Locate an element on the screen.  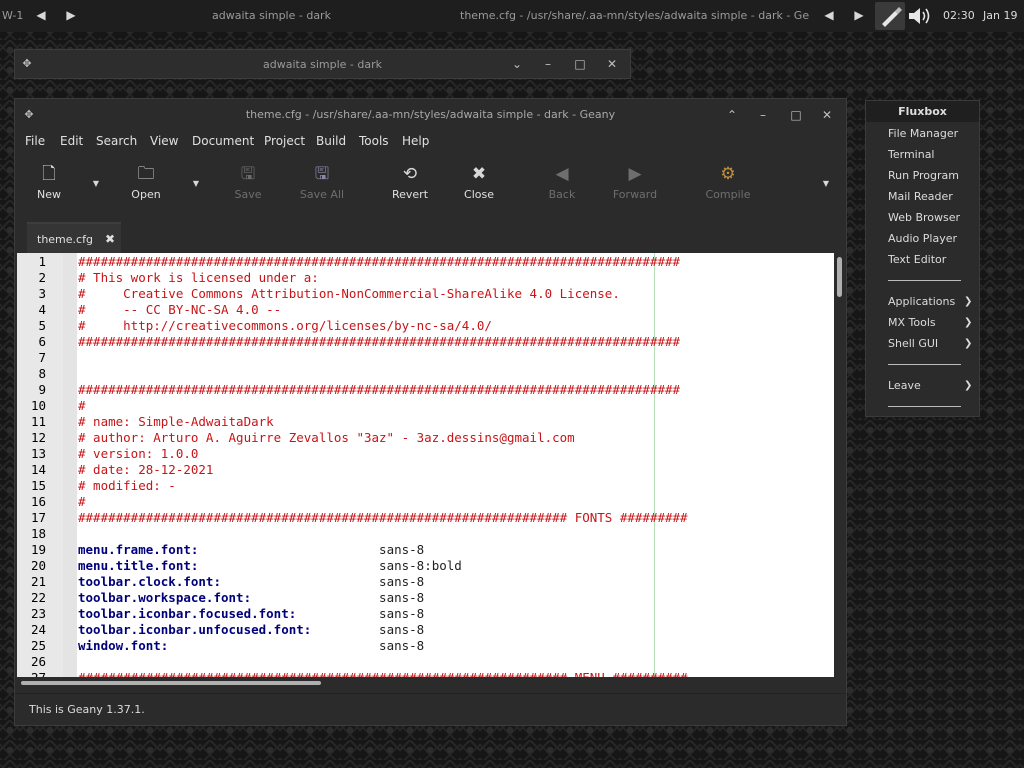
line-number: 15 is located at coordinates (38, 485).